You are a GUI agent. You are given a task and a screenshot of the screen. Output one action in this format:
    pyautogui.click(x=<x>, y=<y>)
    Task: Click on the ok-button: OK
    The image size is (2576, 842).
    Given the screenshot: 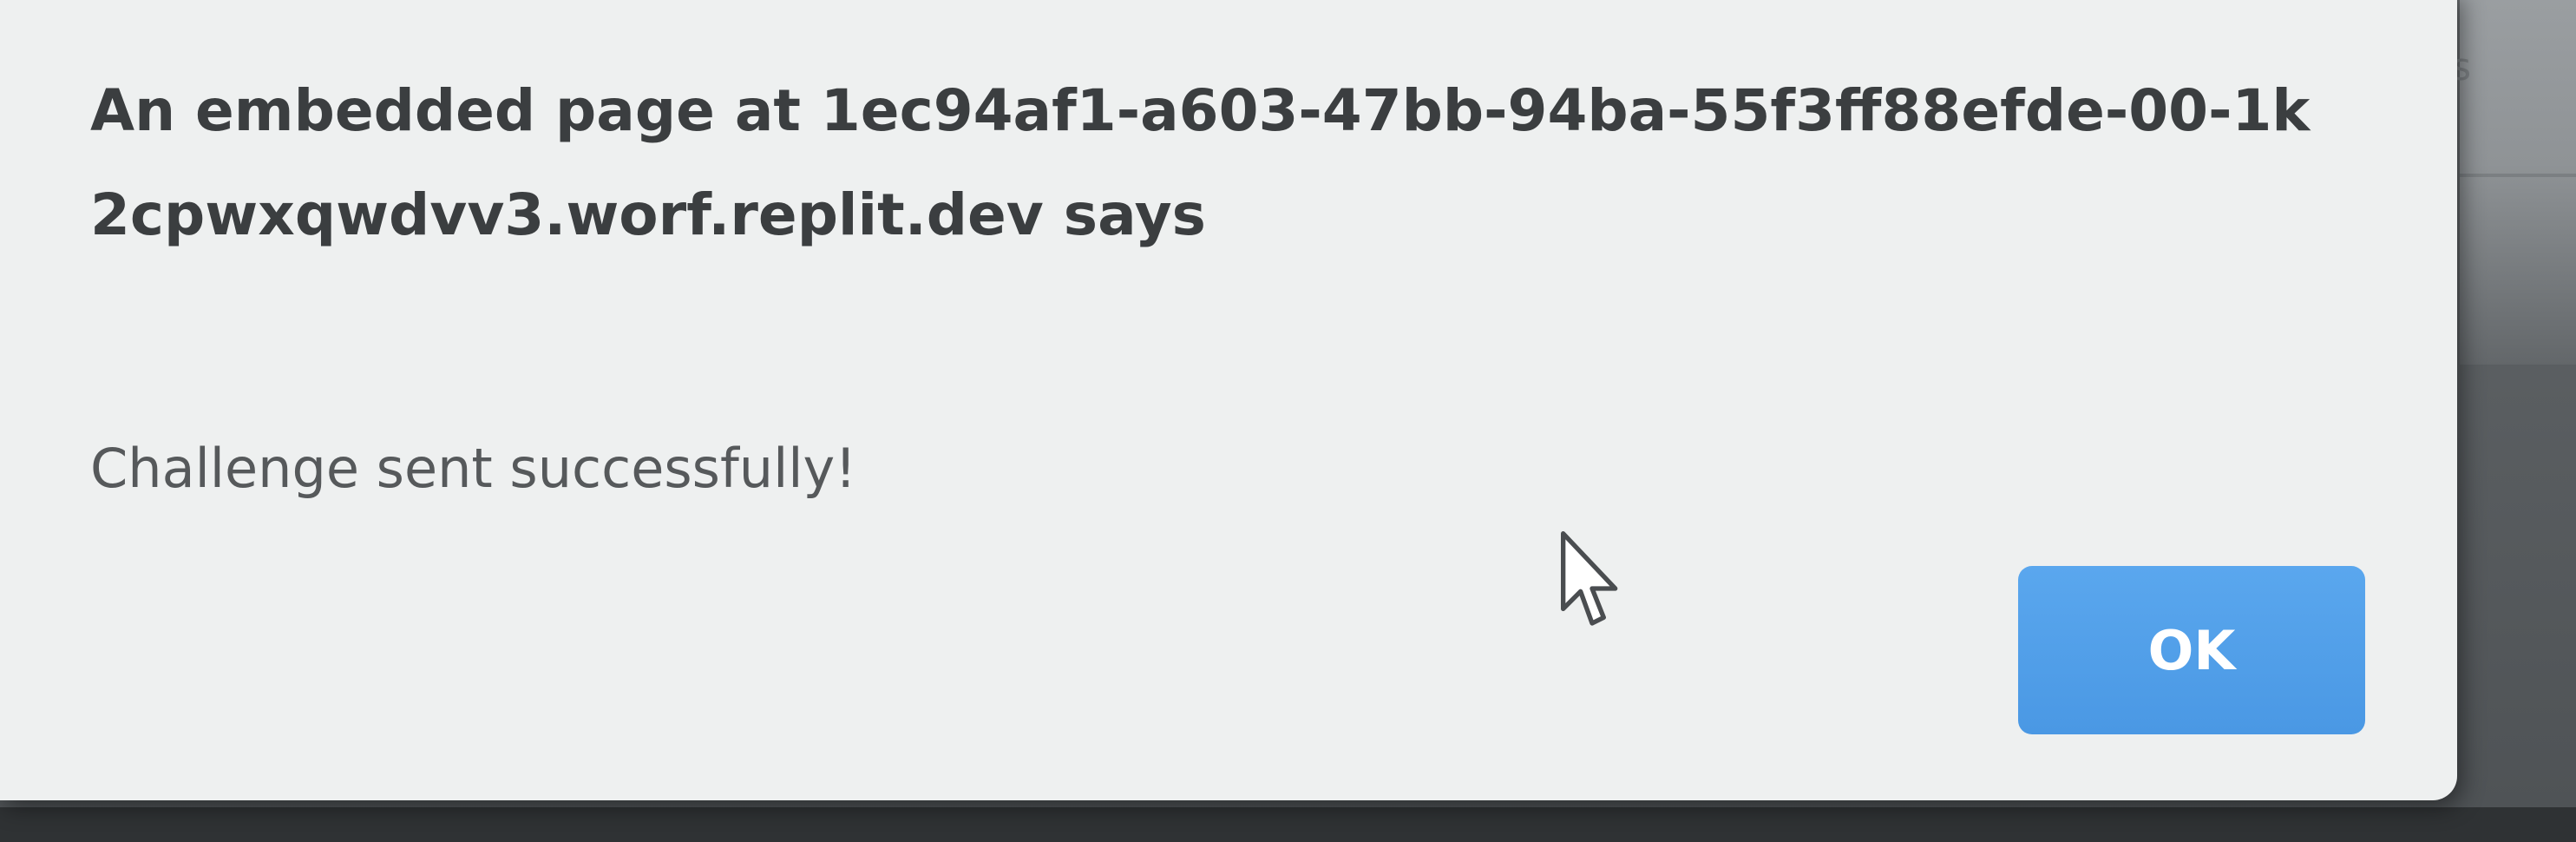 What is the action you would take?
    pyautogui.click(x=2191, y=650)
    